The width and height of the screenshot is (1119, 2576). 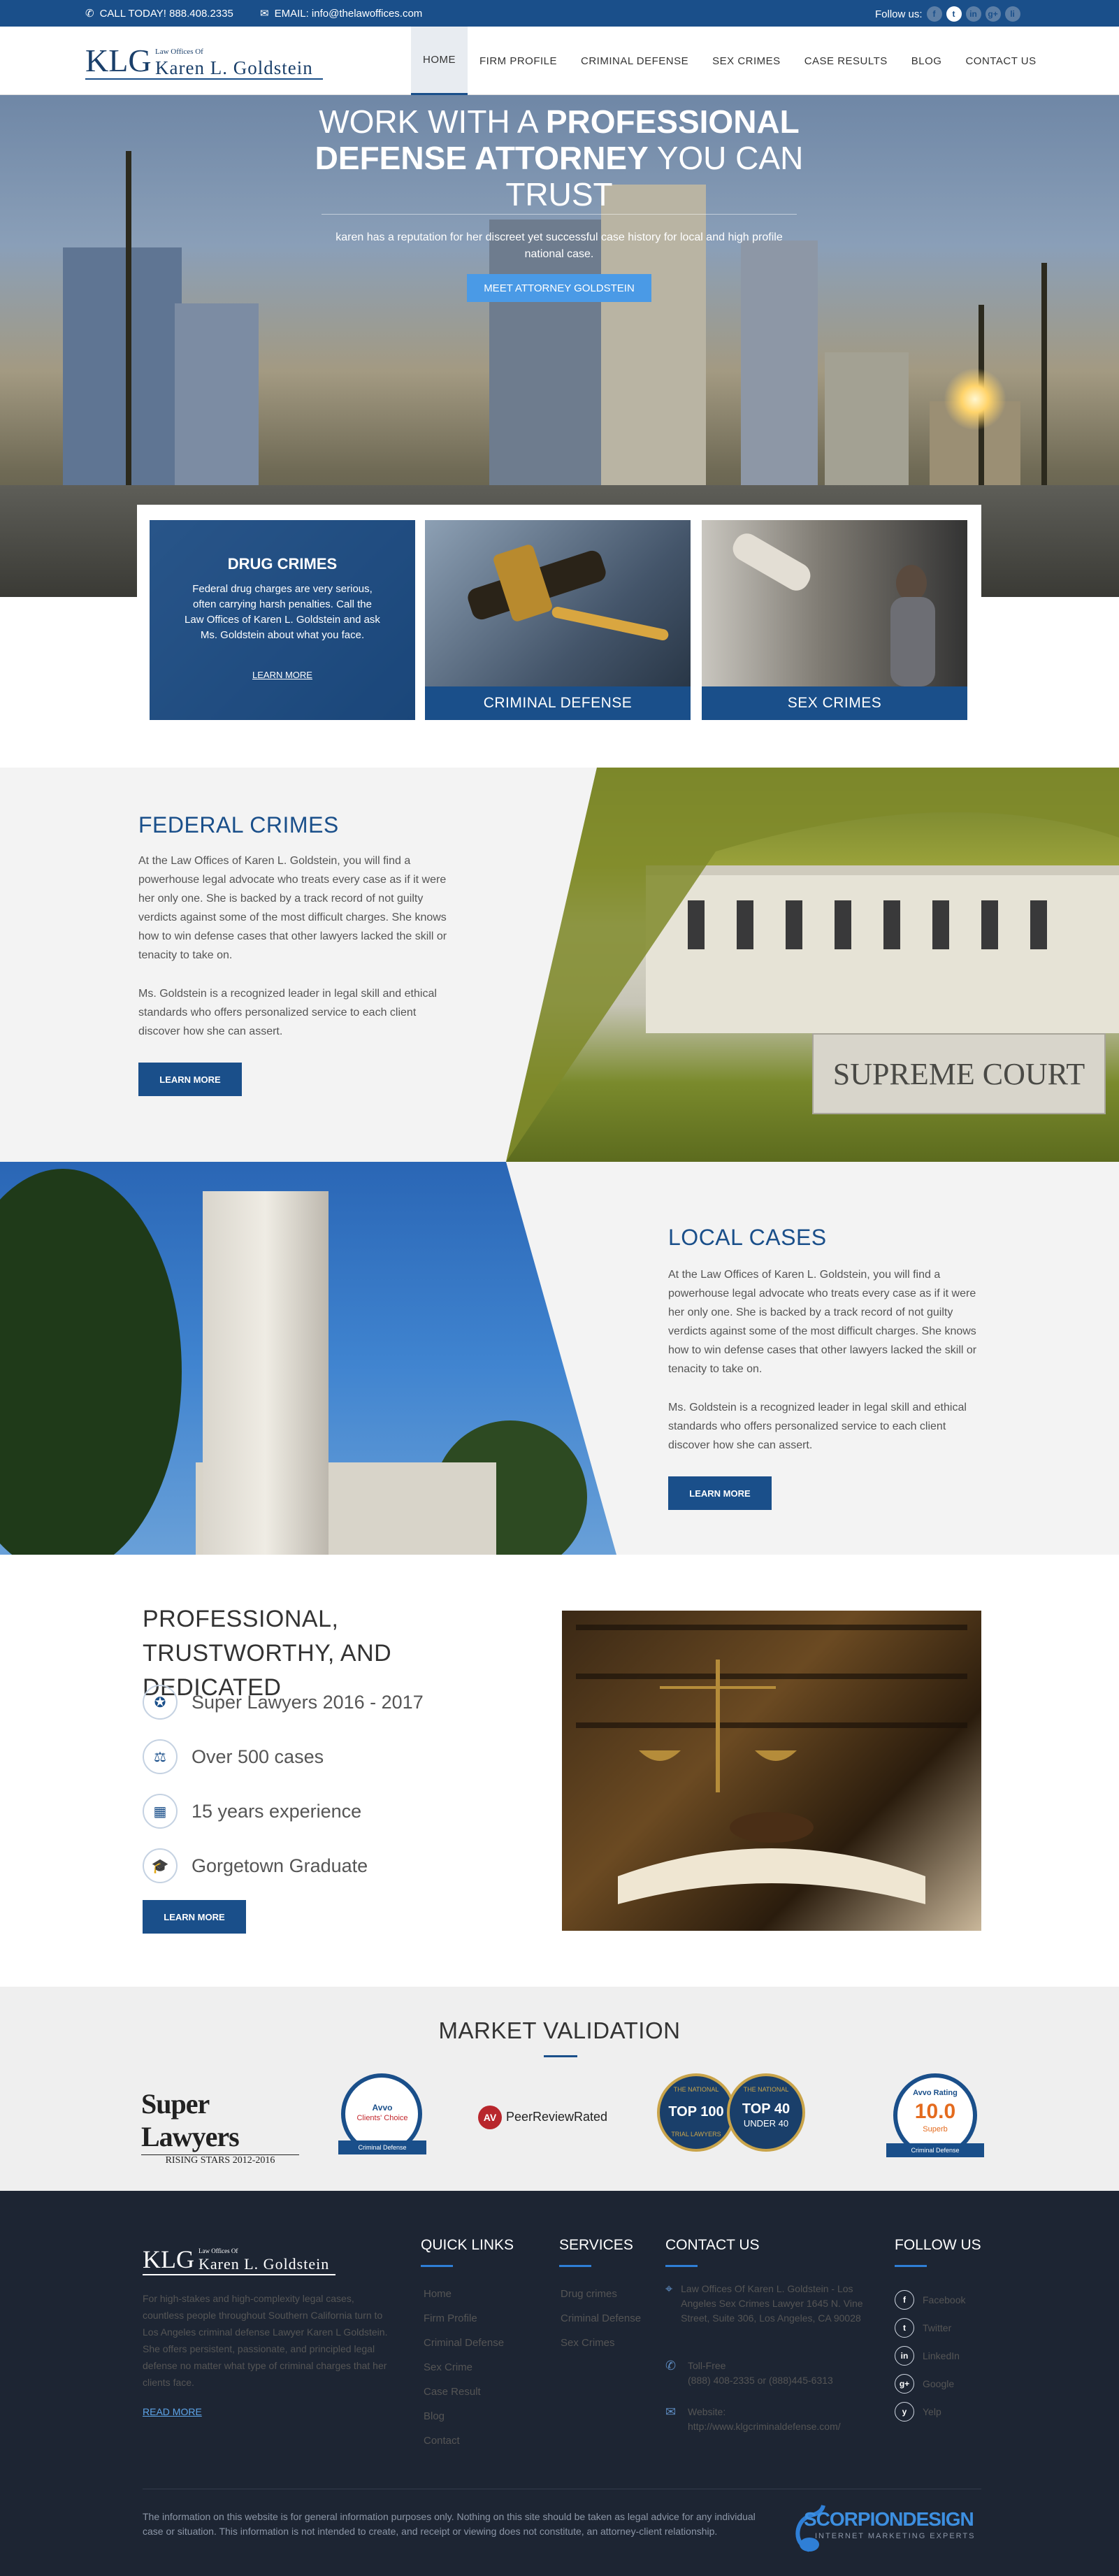 What do you see at coordinates (720, 1493) in the screenshot?
I see `local-learn-more-button: LEARN MORE` at bounding box center [720, 1493].